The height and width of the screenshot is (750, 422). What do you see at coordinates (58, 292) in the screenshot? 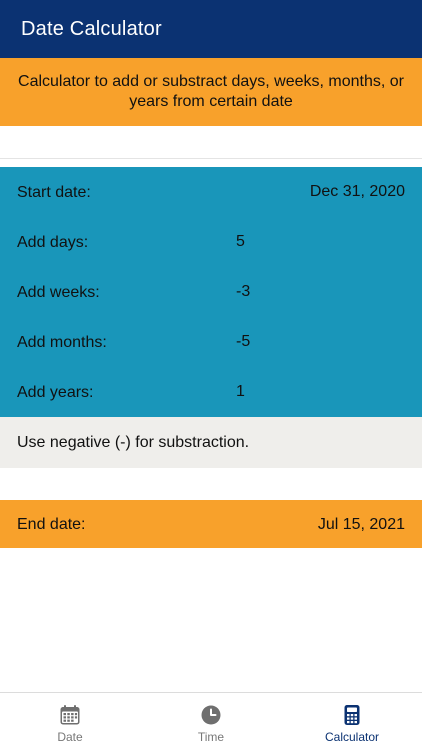
I see `add-weeks-label: Add weeks:` at bounding box center [58, 292].